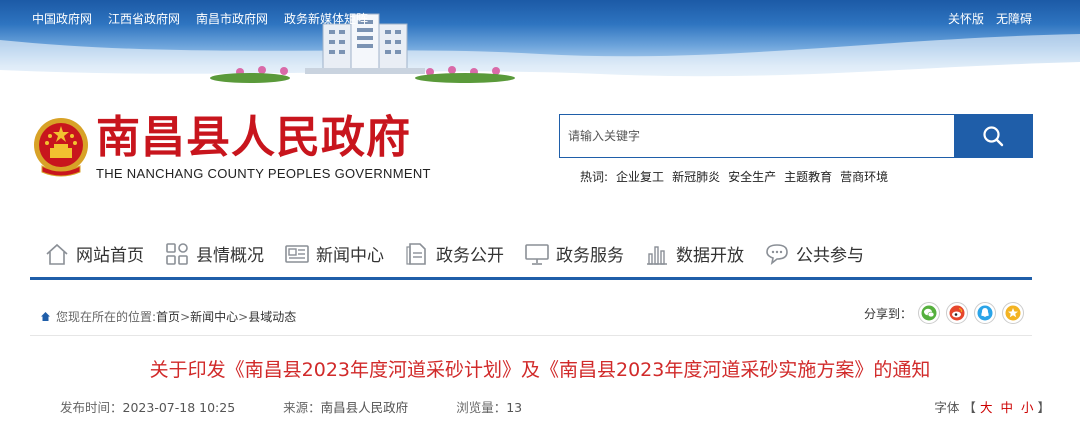 The image size is (1080, 436). Describe the element at coordinates (326, 18) in the screenshot. I see `topbar-link-media-matrix: 政务新媒体矩阵` at that location.